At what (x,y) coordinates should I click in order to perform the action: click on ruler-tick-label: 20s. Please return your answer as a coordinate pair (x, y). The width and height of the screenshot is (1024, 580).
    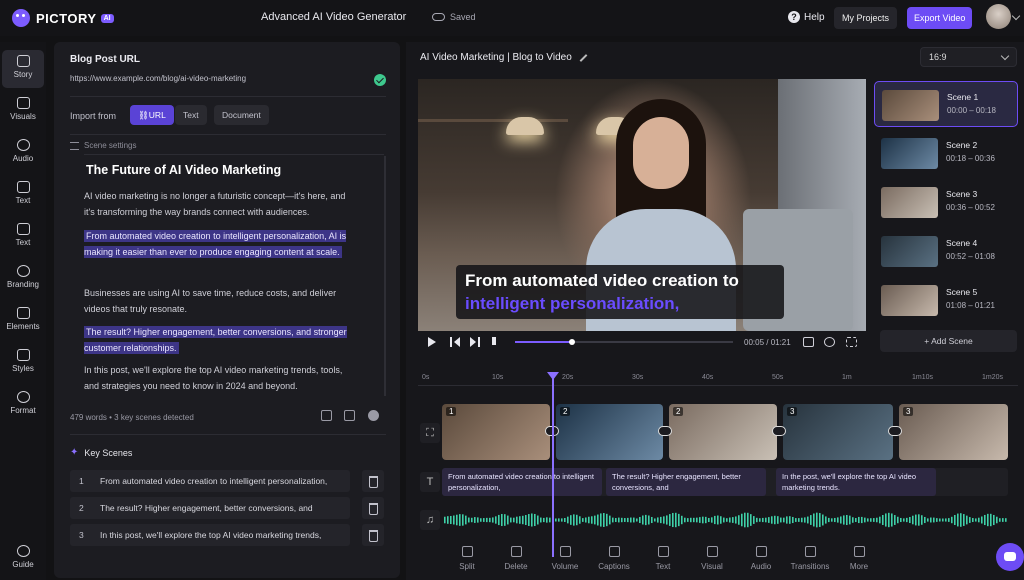
    Looking at the image, I should click on (568, 377).